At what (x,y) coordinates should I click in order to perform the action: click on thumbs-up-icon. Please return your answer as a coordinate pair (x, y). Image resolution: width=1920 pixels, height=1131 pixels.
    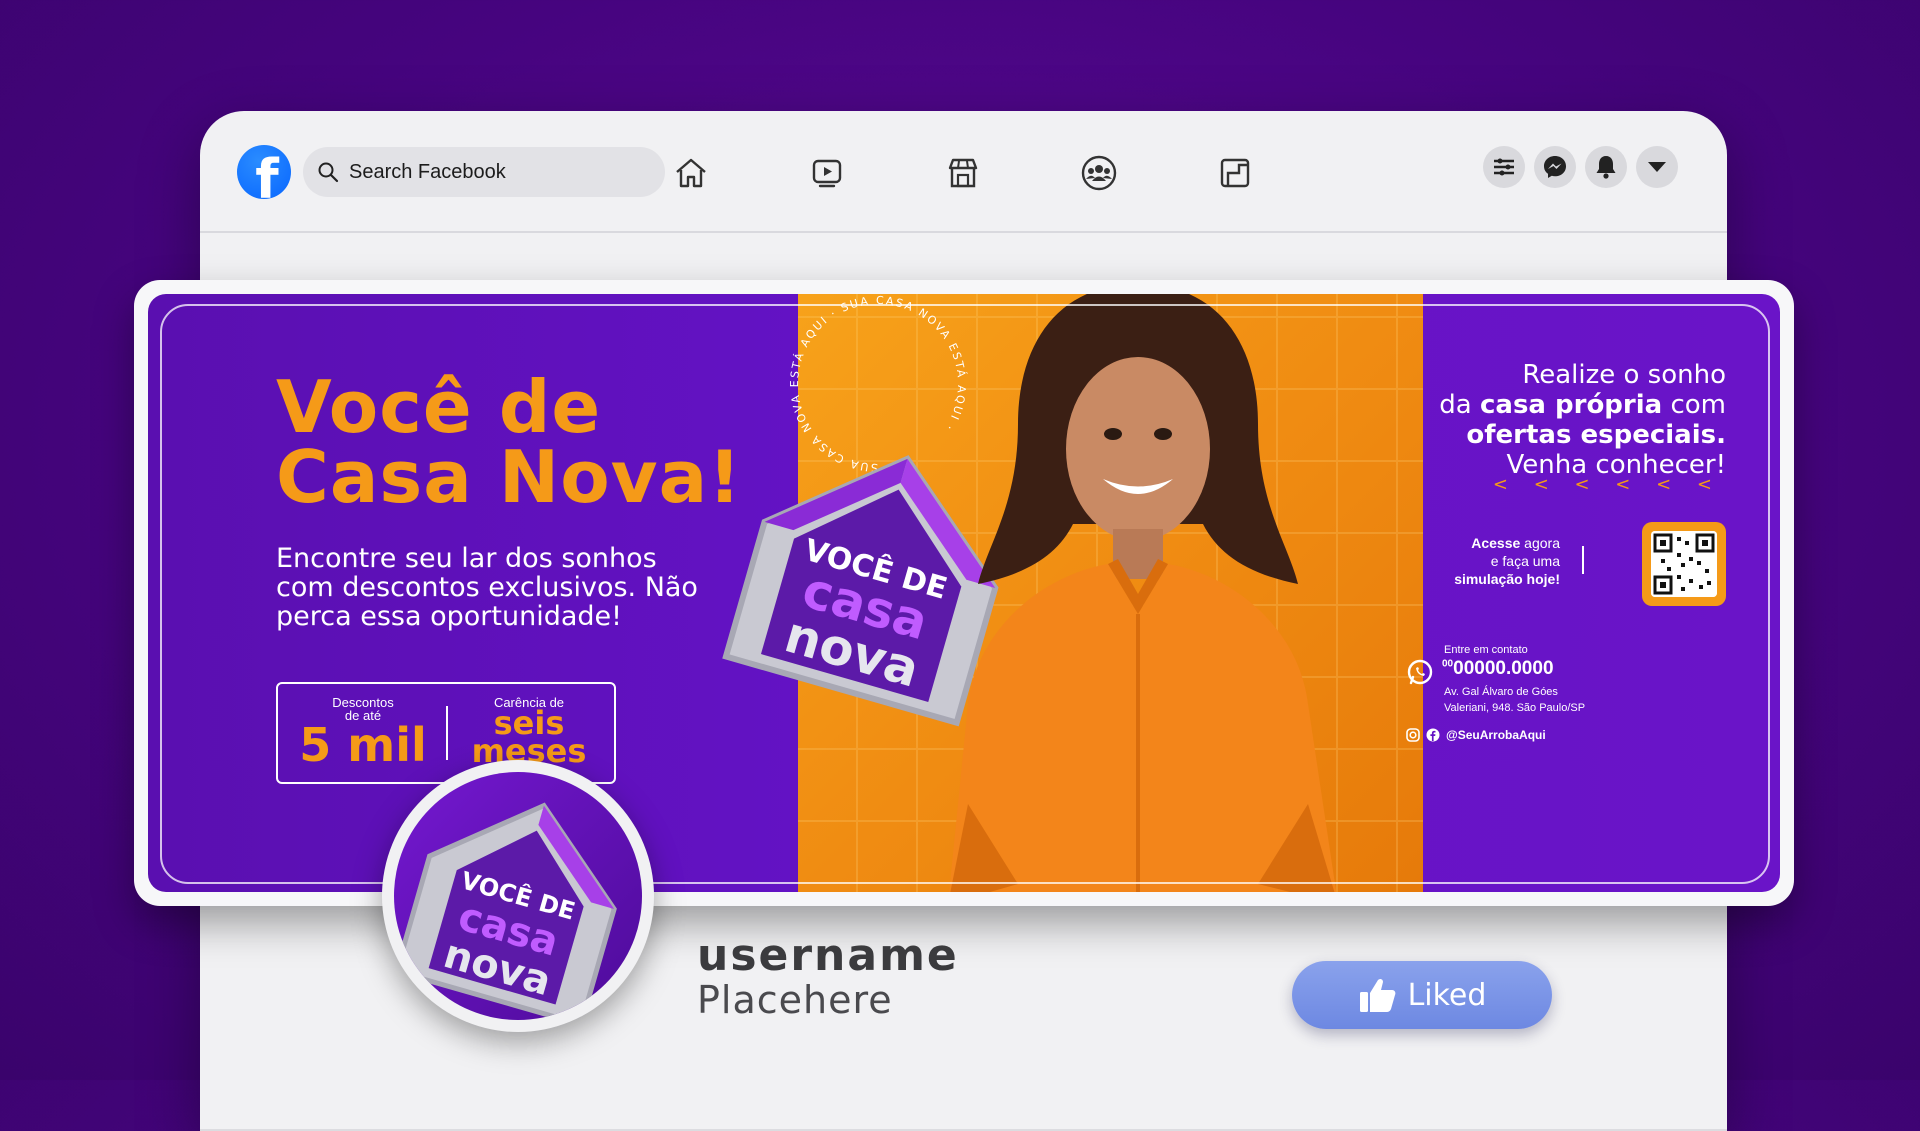
    Looking at the image, I should click on (1377, 995).